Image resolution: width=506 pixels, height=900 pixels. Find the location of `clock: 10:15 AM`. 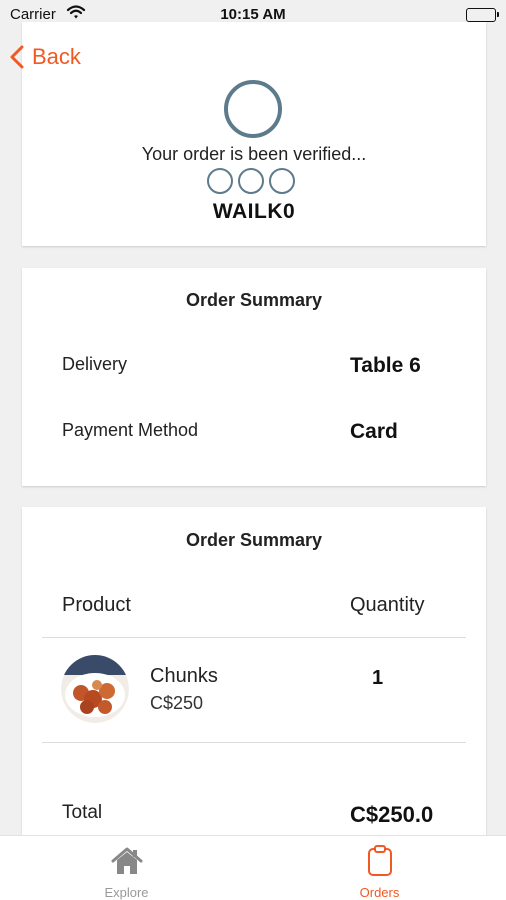

clock: 10:15 AM is located at coordinates (253, 14).